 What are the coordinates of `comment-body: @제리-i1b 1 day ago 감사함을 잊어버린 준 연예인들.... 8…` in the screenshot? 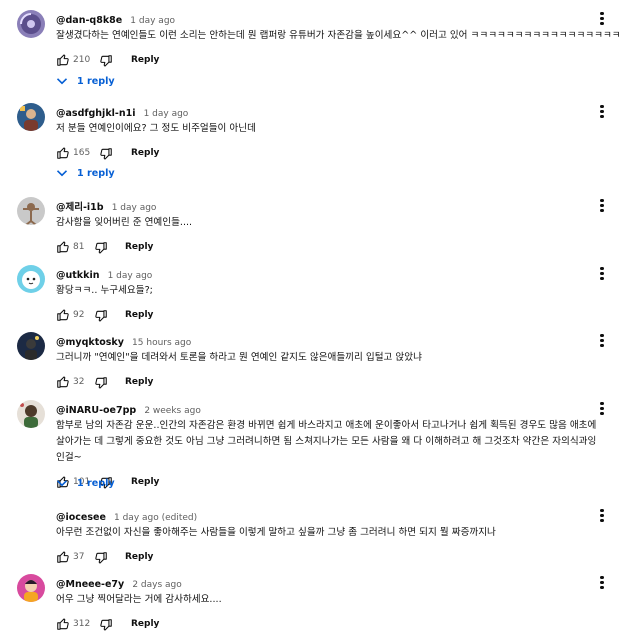 It's located at (326, 227).